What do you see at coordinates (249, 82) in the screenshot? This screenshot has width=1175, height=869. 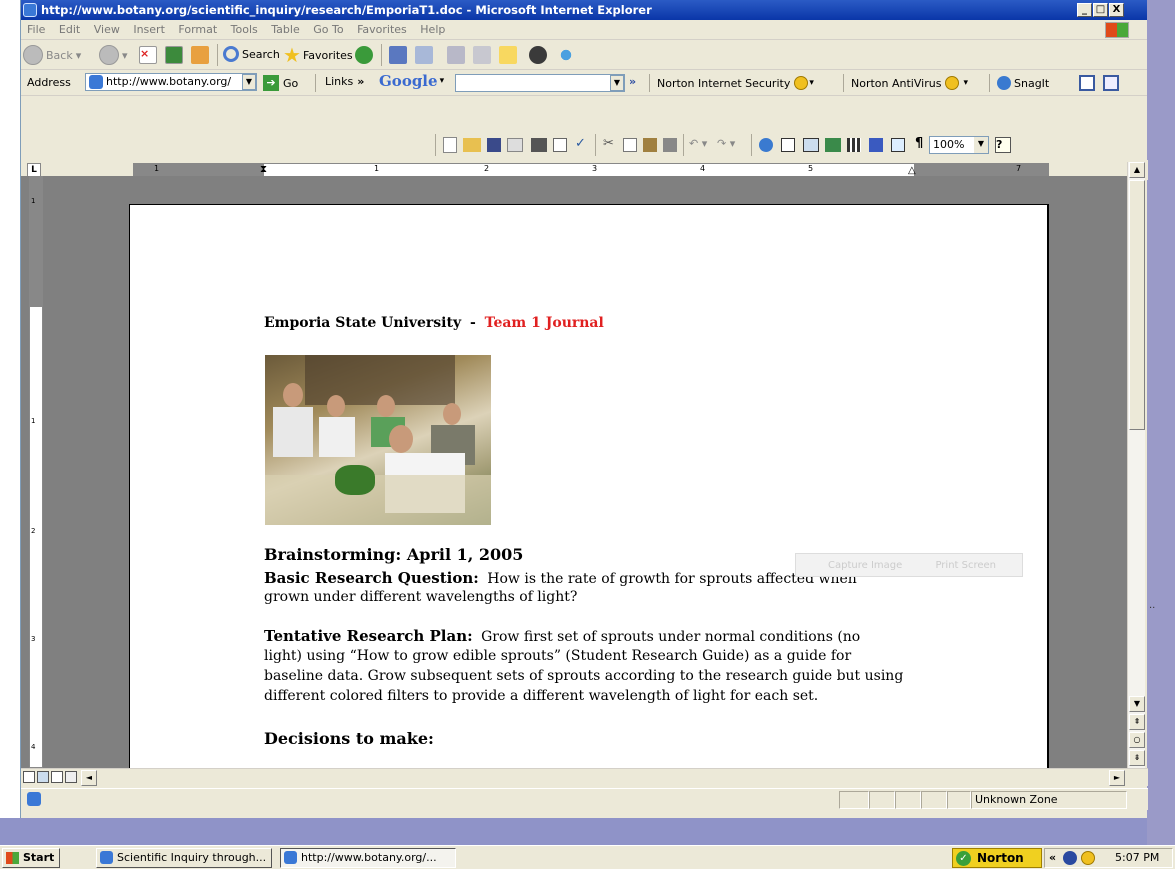 I see `address-dropdown-icon: ▼` at bounding box center [249, 82].